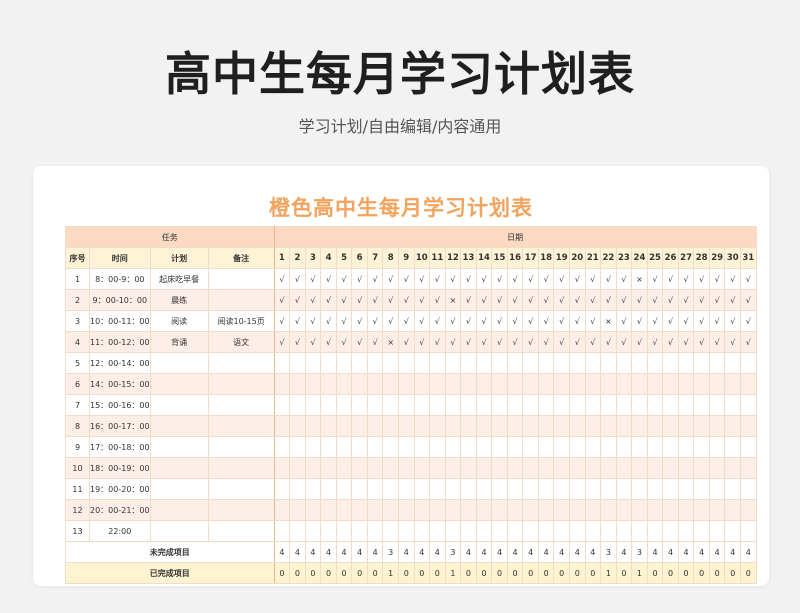  Describe the element at coordinates (120, 489) in the screenshot. I see `time-cell: 19：00-20：00` at that location.